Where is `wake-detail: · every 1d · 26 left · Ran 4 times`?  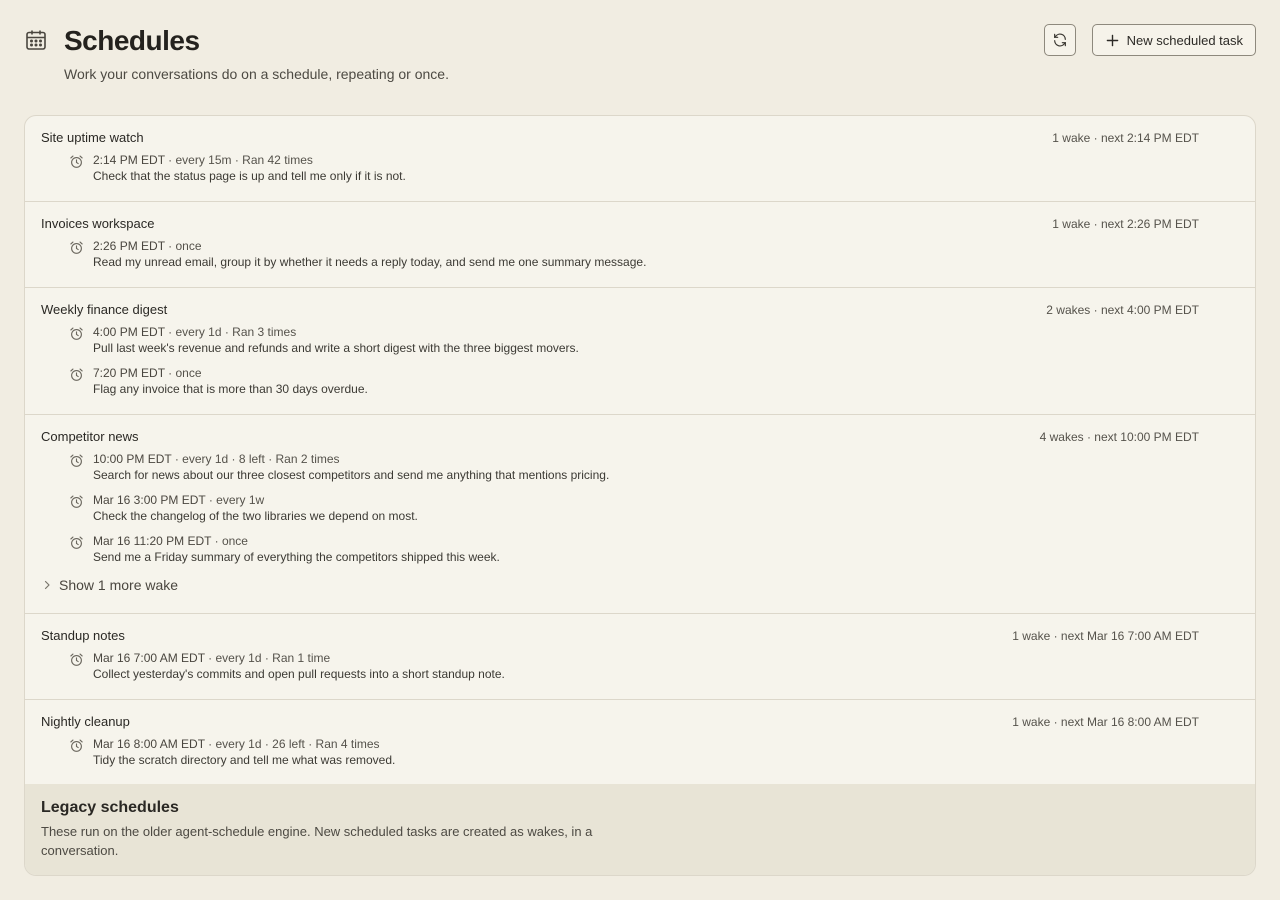 wake-detail: · every 1d · 26 left · Ran 4 times is located at coordinates (292, 744).